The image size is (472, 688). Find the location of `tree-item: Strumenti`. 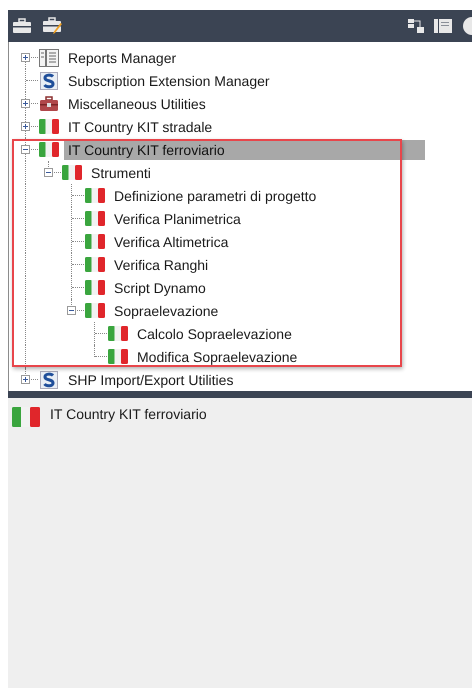

tree-item: Strumenti is located at coordinates (121, 172).